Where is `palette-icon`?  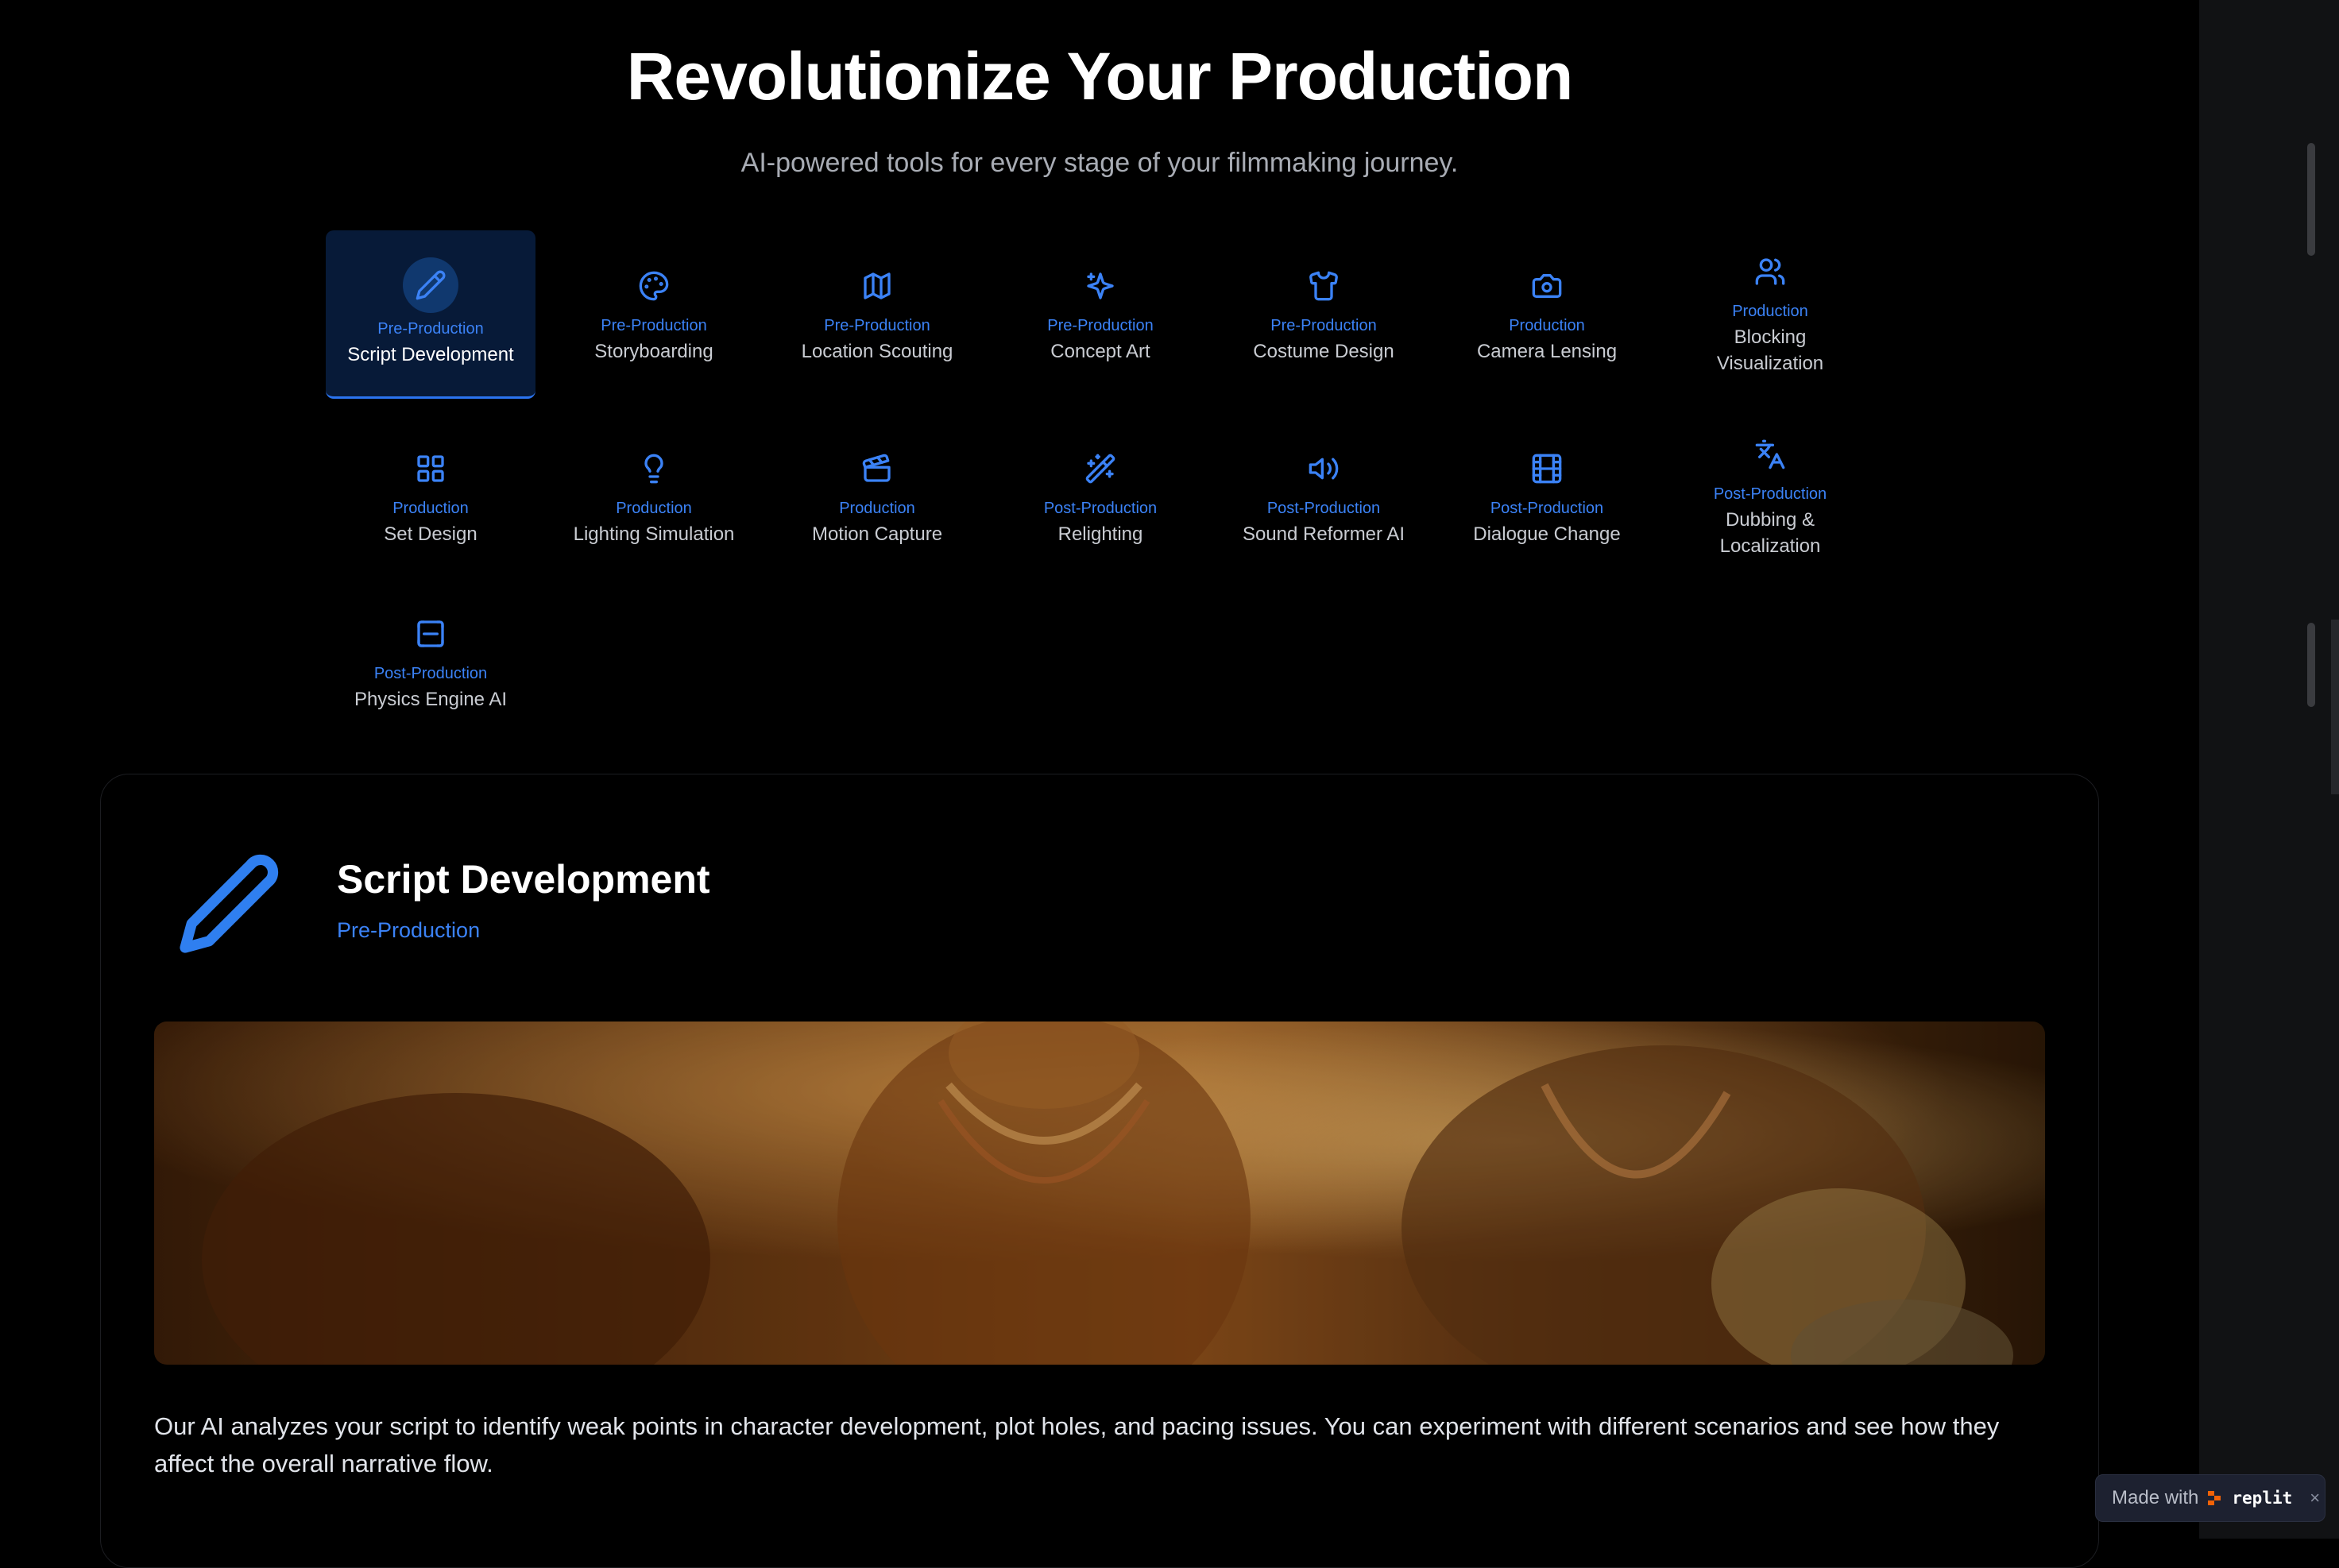
palette-icon is located at coordinates (653, 285).